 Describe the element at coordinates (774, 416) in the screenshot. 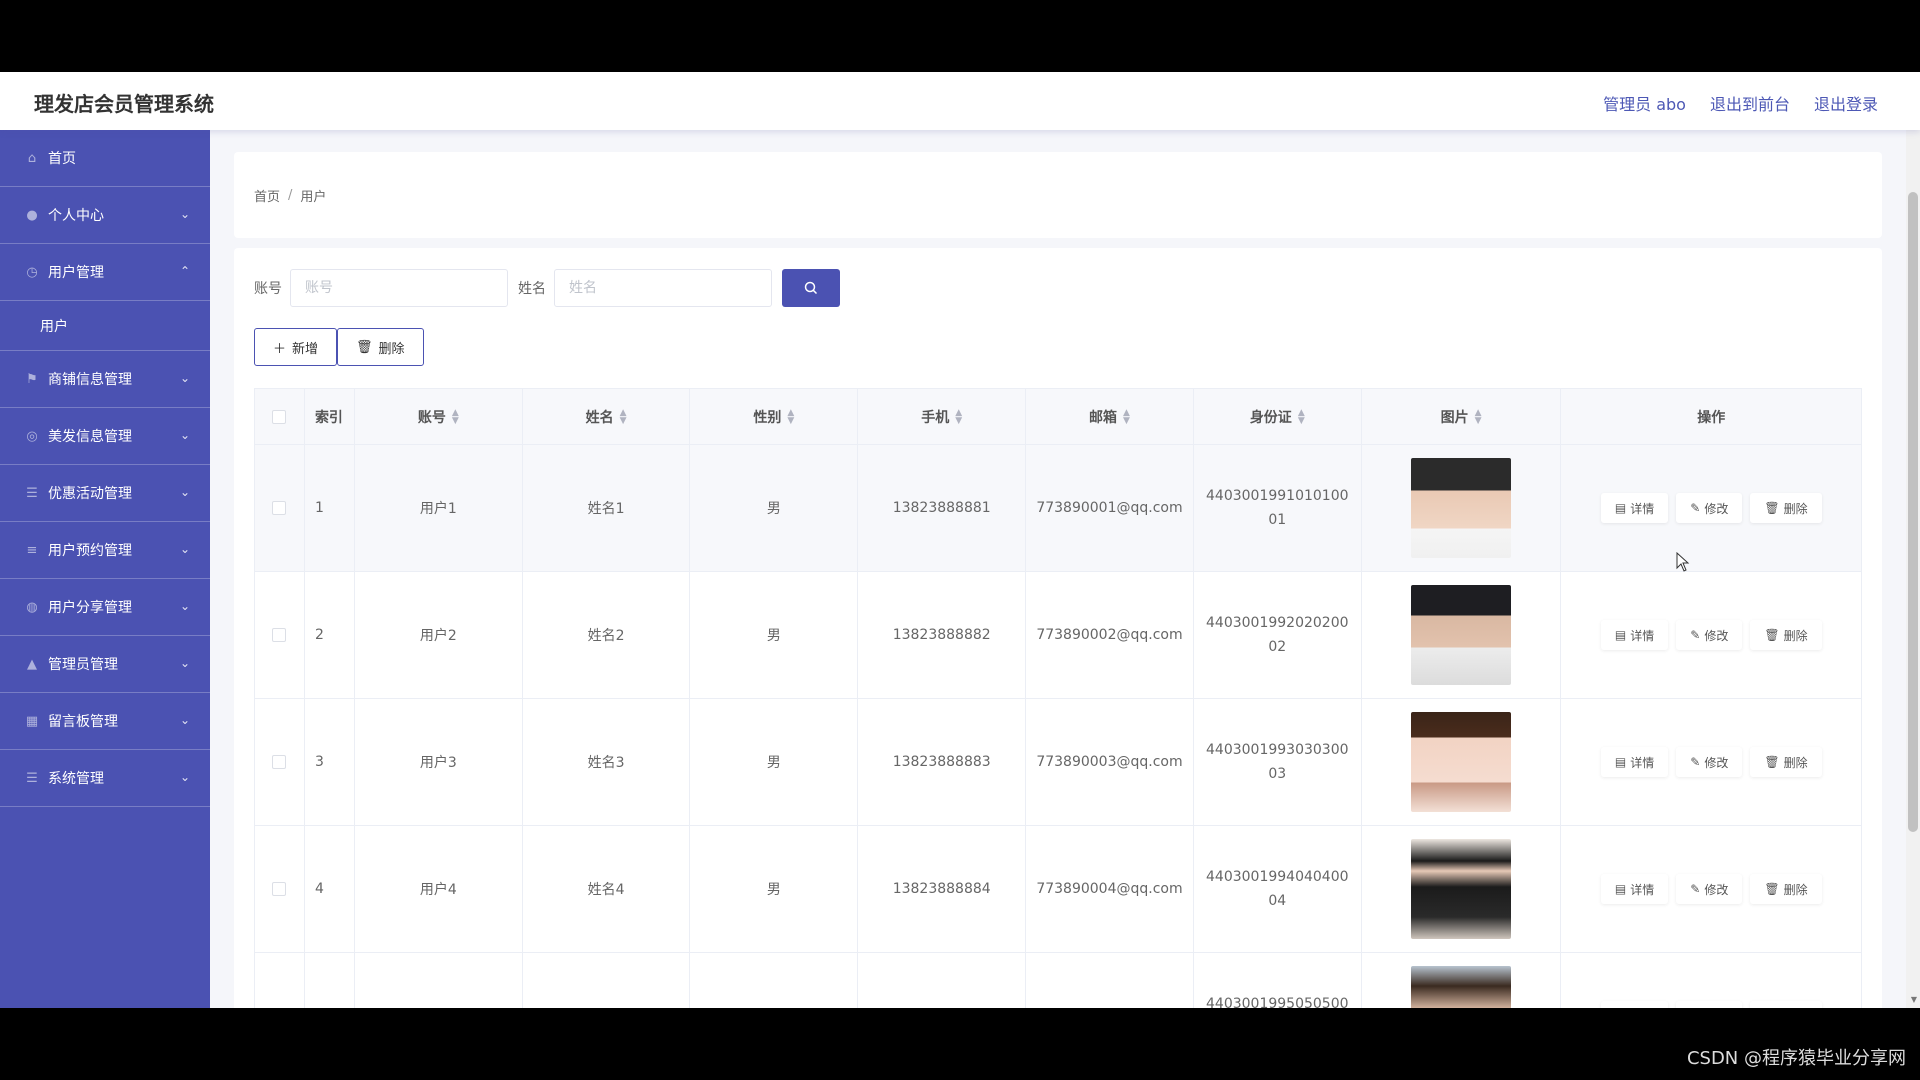

I see `header-gender: 性别 ▲ ▼` at that location.